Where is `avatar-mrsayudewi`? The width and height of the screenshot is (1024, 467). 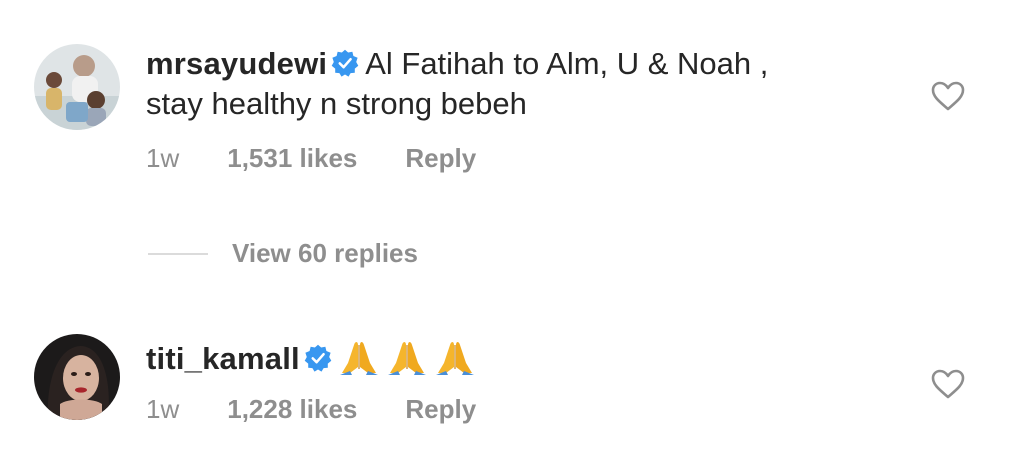 avatar-mrsayudewi is located at coordinates (77, 87).